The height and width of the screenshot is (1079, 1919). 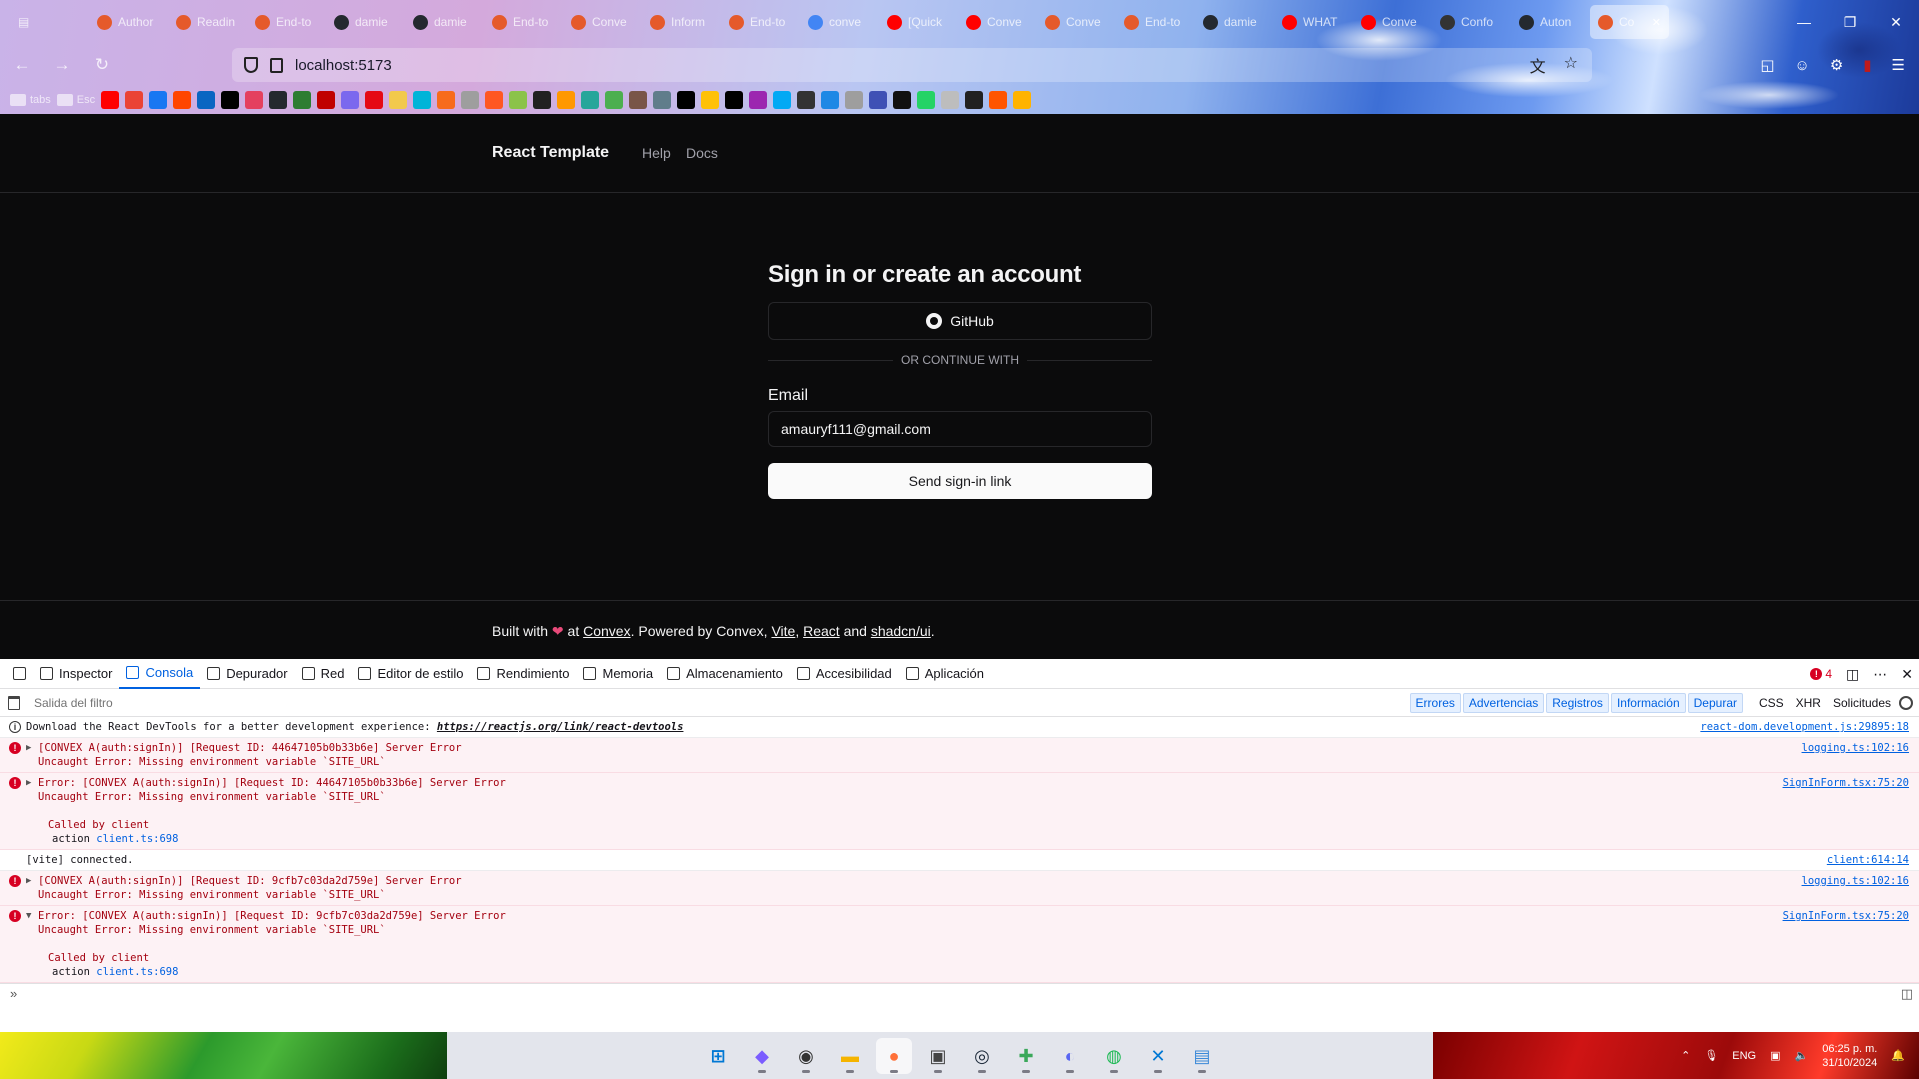 I want to click on message-source-link: SignInForm.tsx:75:20, so click(x=1846, y=916).